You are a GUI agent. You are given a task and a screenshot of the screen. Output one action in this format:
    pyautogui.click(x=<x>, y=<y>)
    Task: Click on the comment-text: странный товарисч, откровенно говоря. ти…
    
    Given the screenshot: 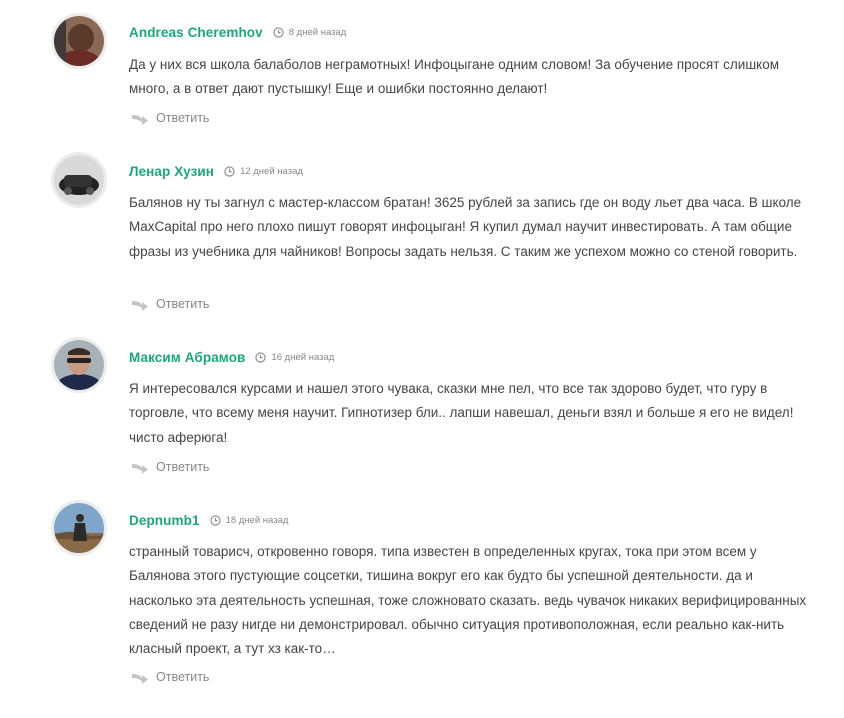 What is the action you would take?
    pyautogui.click(x=468, y=600)
    